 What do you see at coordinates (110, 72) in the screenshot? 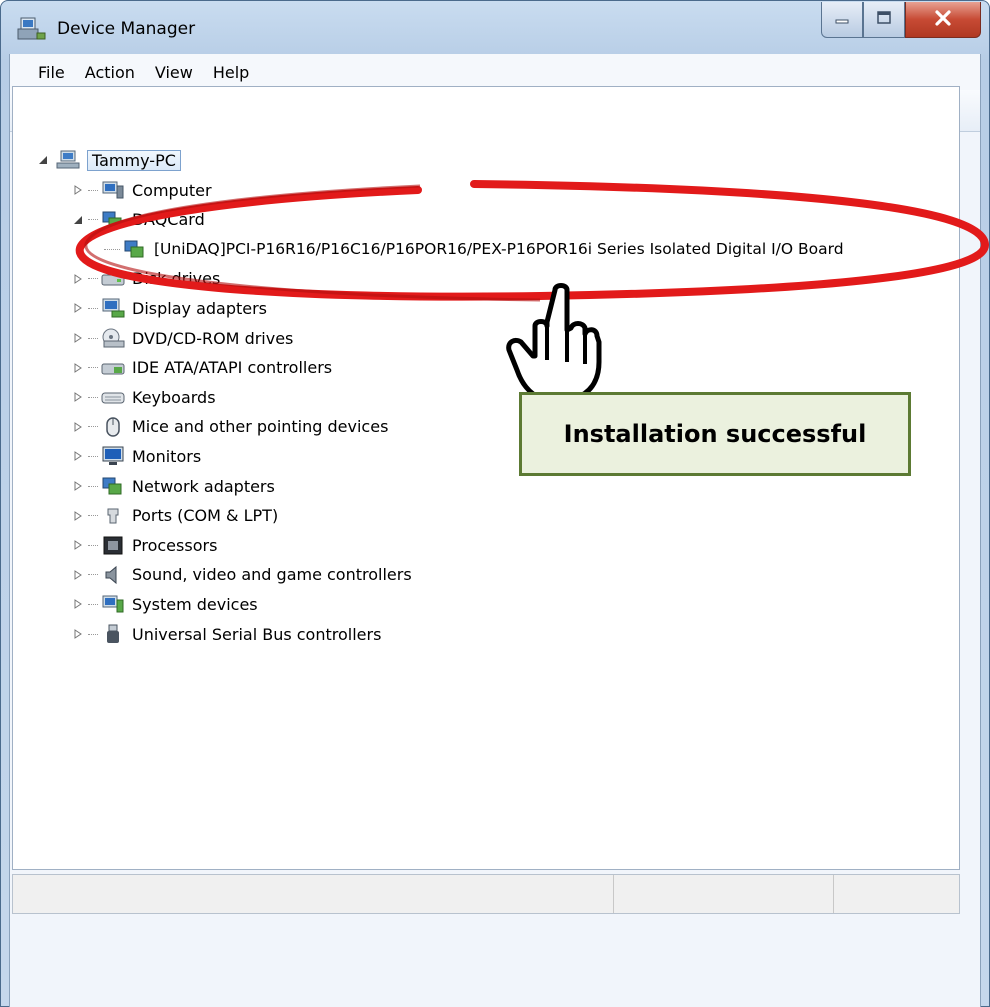
I see `menu-action: Action` at bounding box center [110, 72].